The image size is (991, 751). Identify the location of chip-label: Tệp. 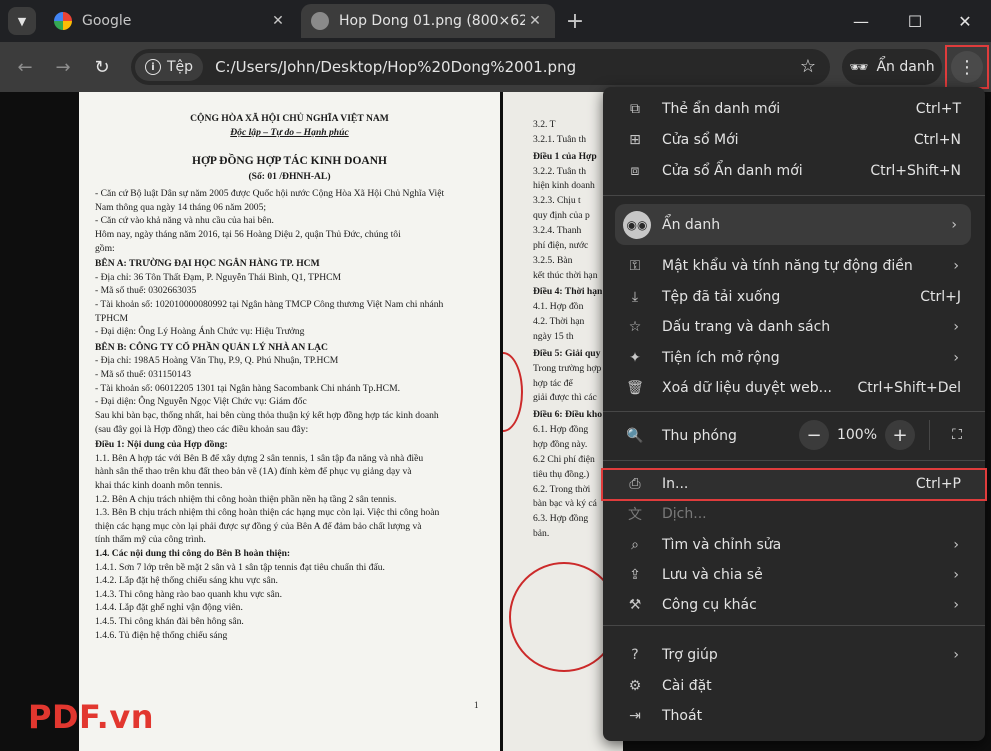
(180, 67).